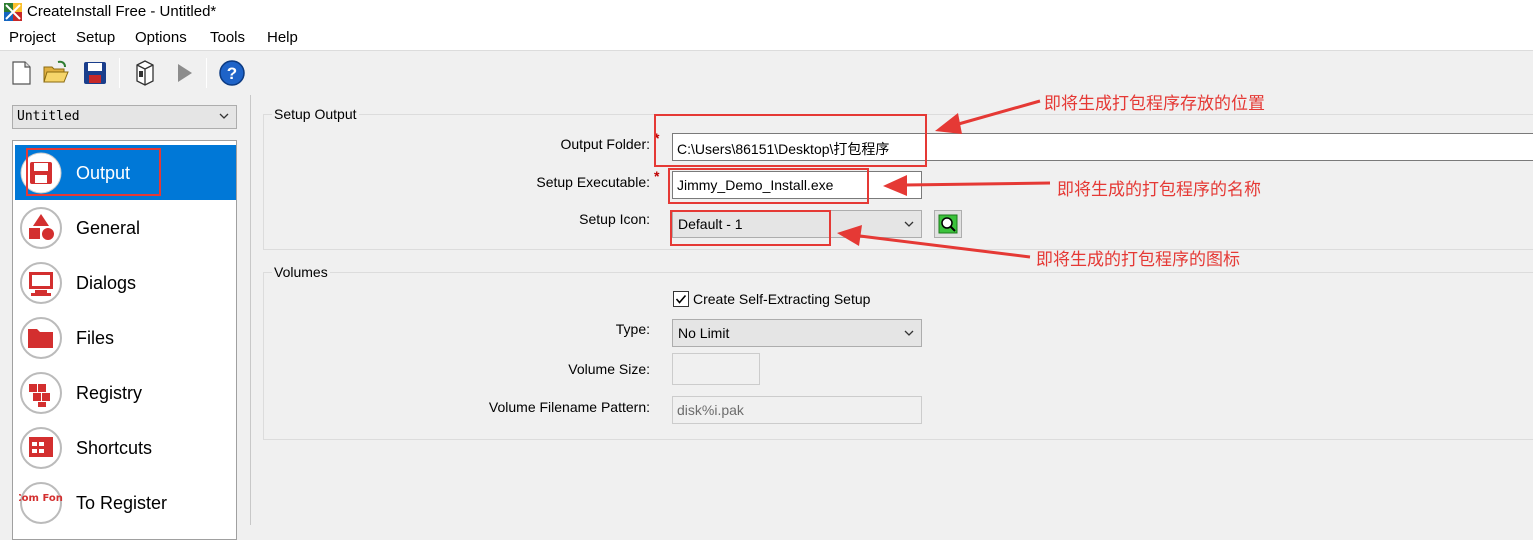 The width and height of the screenshot is (1533, 540). Describe the element at coordinates (122, 503) in the screenshot. I see `sidebar-item-label: To Register` at that location.